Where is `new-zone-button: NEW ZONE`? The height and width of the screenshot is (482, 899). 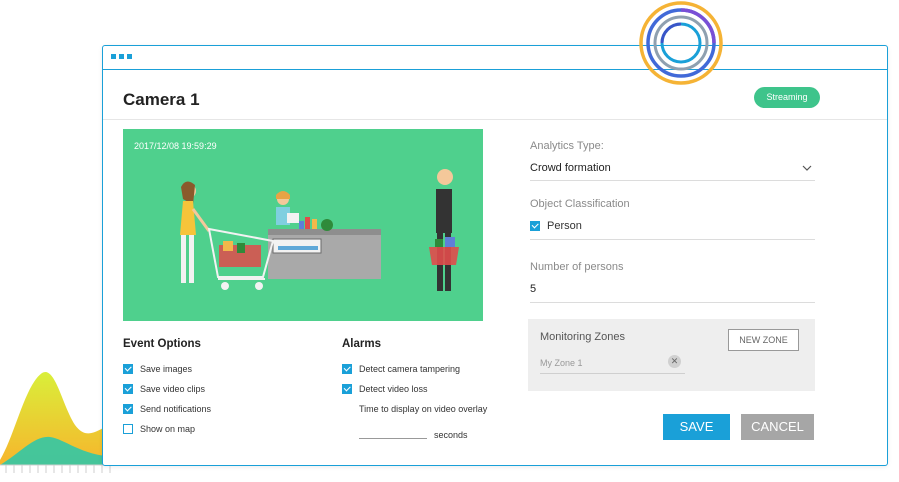 new-zone-button: NEW ZONE is located at coordinates (763, 340).